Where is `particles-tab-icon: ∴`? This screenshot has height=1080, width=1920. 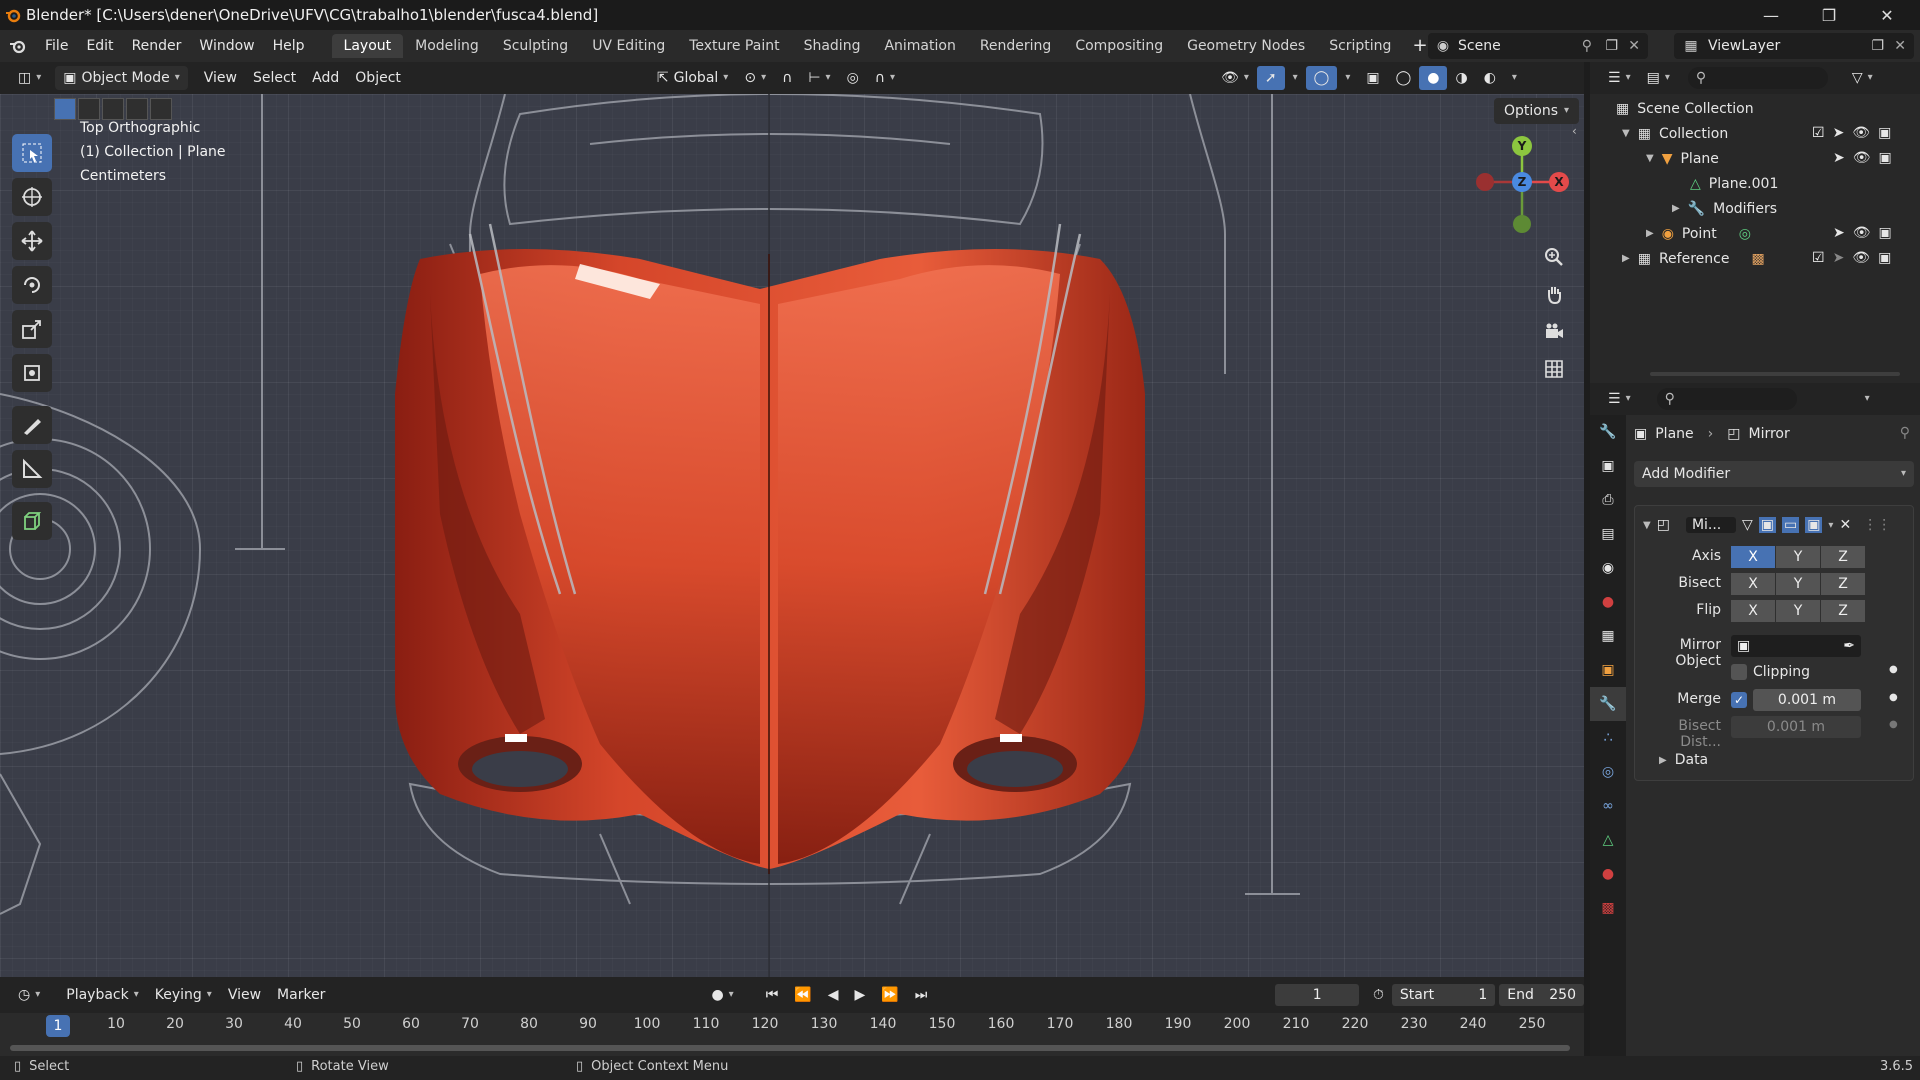
particles-tab-icon: ∴ is located at coordinates (1608, 738).